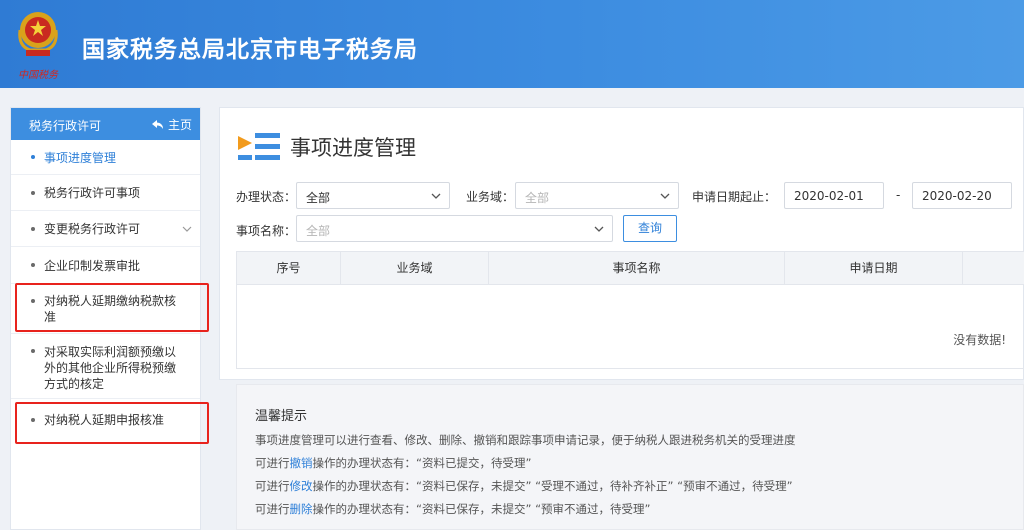 This screenshot has width=1024, height=530. Describe the element at coordinates (110, 352) in the screenshot. I see `label-line: 对采取实际利润额预缴以` at that location.